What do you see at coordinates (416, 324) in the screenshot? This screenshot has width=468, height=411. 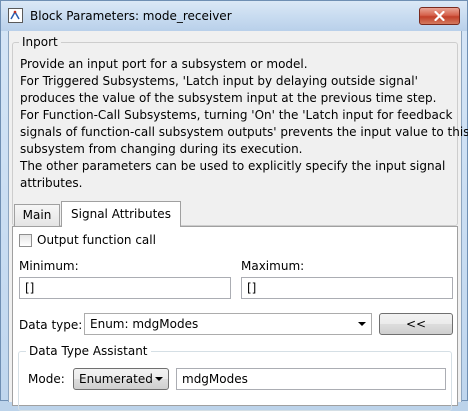 I see `data-type-assistant-toggle-button: <<` at bounding box center [416, 324].